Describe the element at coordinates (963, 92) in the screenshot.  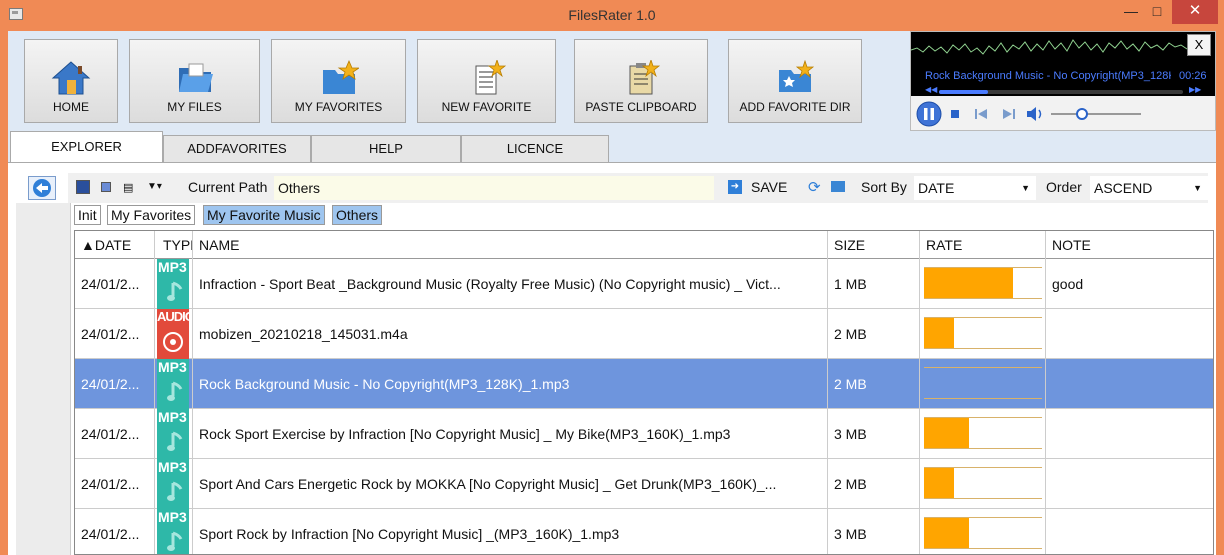
I see `seek-bar-fill` at that location.